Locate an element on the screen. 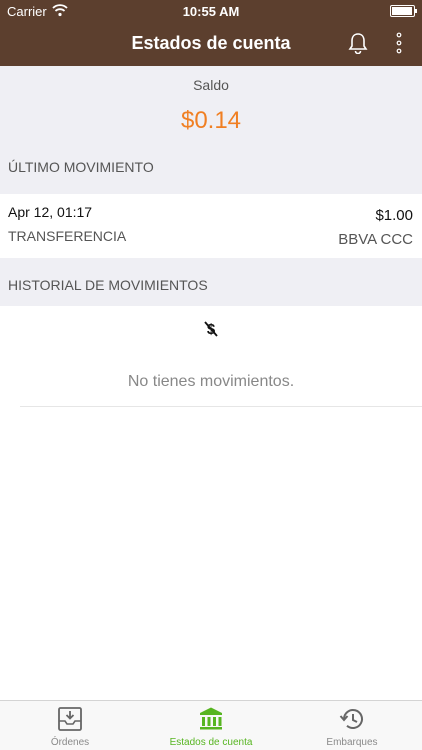  empty-message: No tienes movimientos. is located at coordinates (211, 381).